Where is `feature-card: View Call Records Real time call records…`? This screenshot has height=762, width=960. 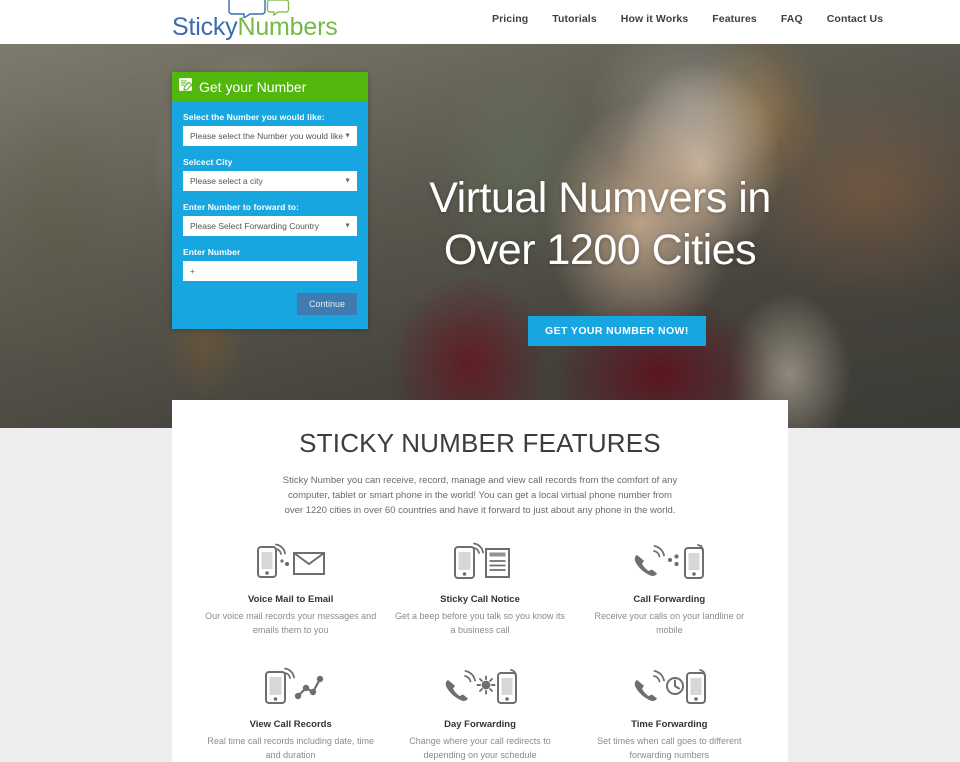 feature-card: View Call Records Real time call records… is located at coordinates (290, 713).